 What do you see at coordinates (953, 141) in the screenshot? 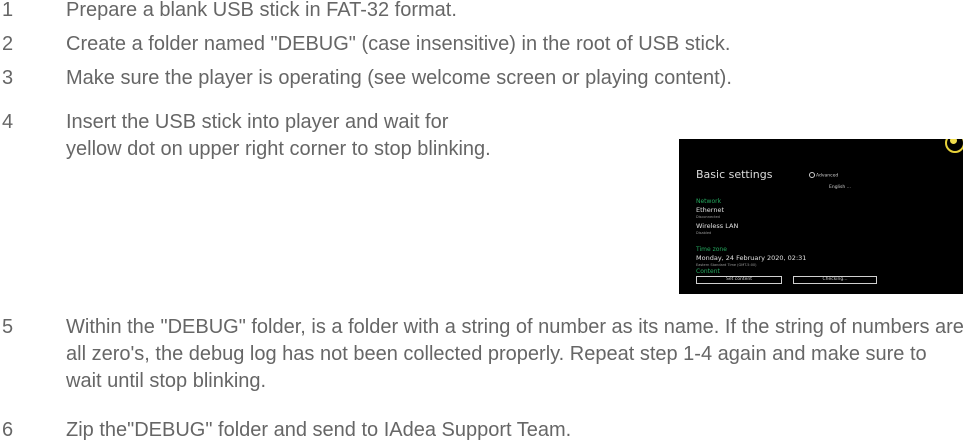
I see `yellow-dot-icon` at bounding box center [953, 141].